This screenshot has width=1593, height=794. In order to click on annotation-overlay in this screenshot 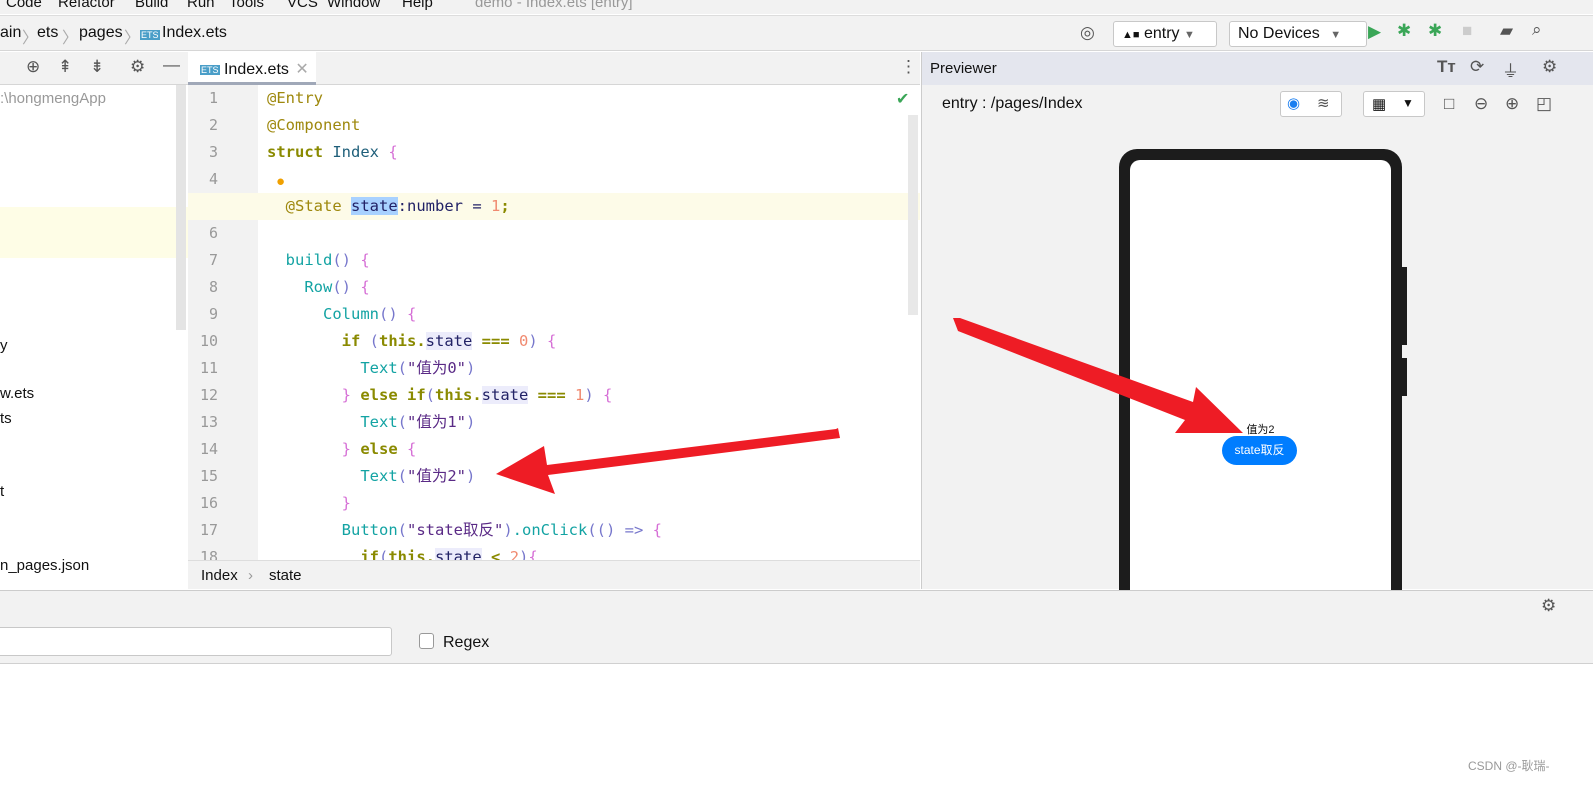, I will do `click(869, 406)`.